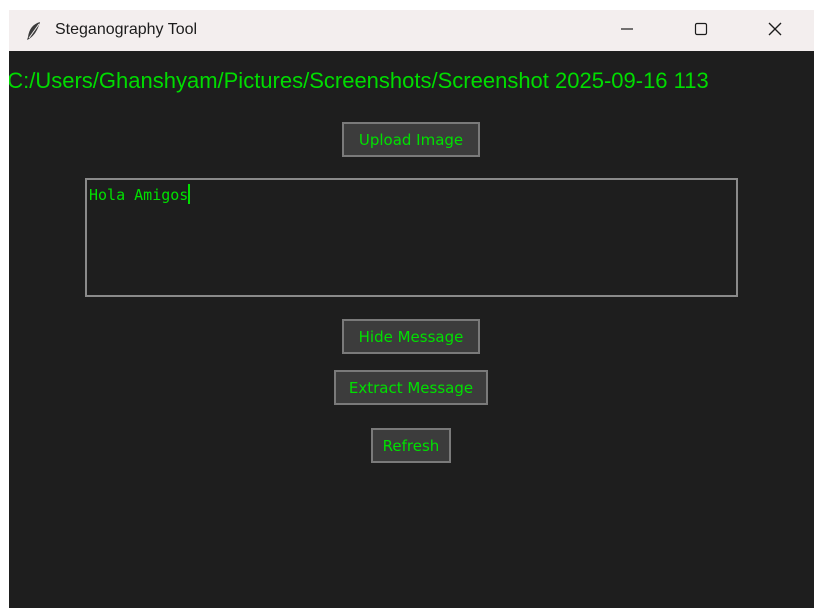 The height and width of the screenshot is (608, 814). I want to click on close-button, so click(775, 30).